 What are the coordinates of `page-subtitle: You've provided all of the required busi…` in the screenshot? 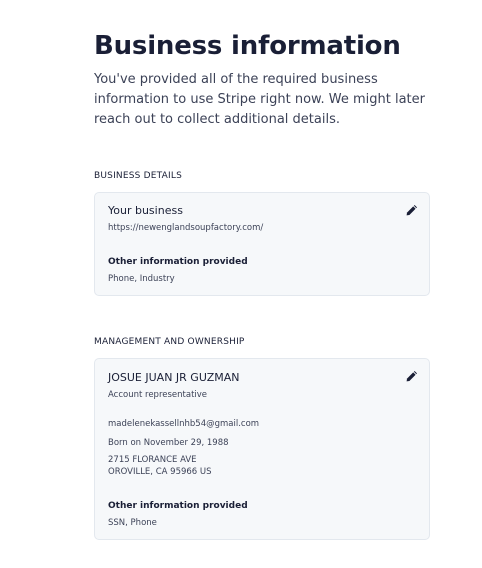 It's located at (259, 99).